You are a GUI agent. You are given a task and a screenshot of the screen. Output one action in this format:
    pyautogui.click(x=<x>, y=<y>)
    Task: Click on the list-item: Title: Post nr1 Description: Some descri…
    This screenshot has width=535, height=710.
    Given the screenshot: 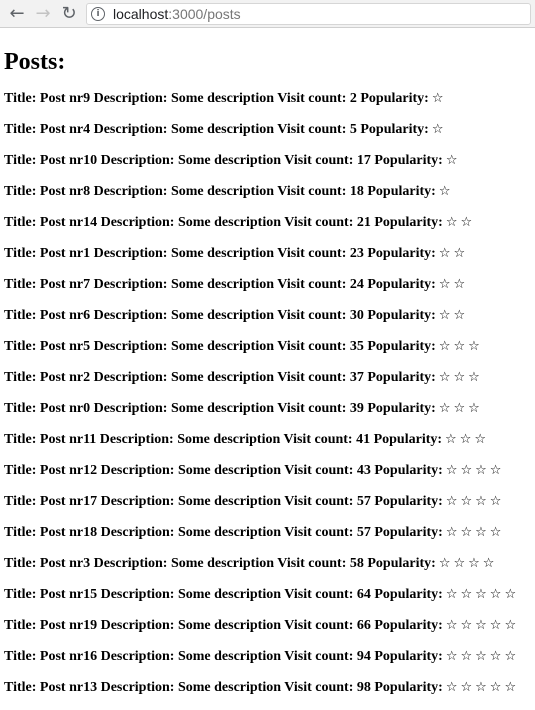 What is the action you would take?
    pyautogui.click(x=267, y=260)
    